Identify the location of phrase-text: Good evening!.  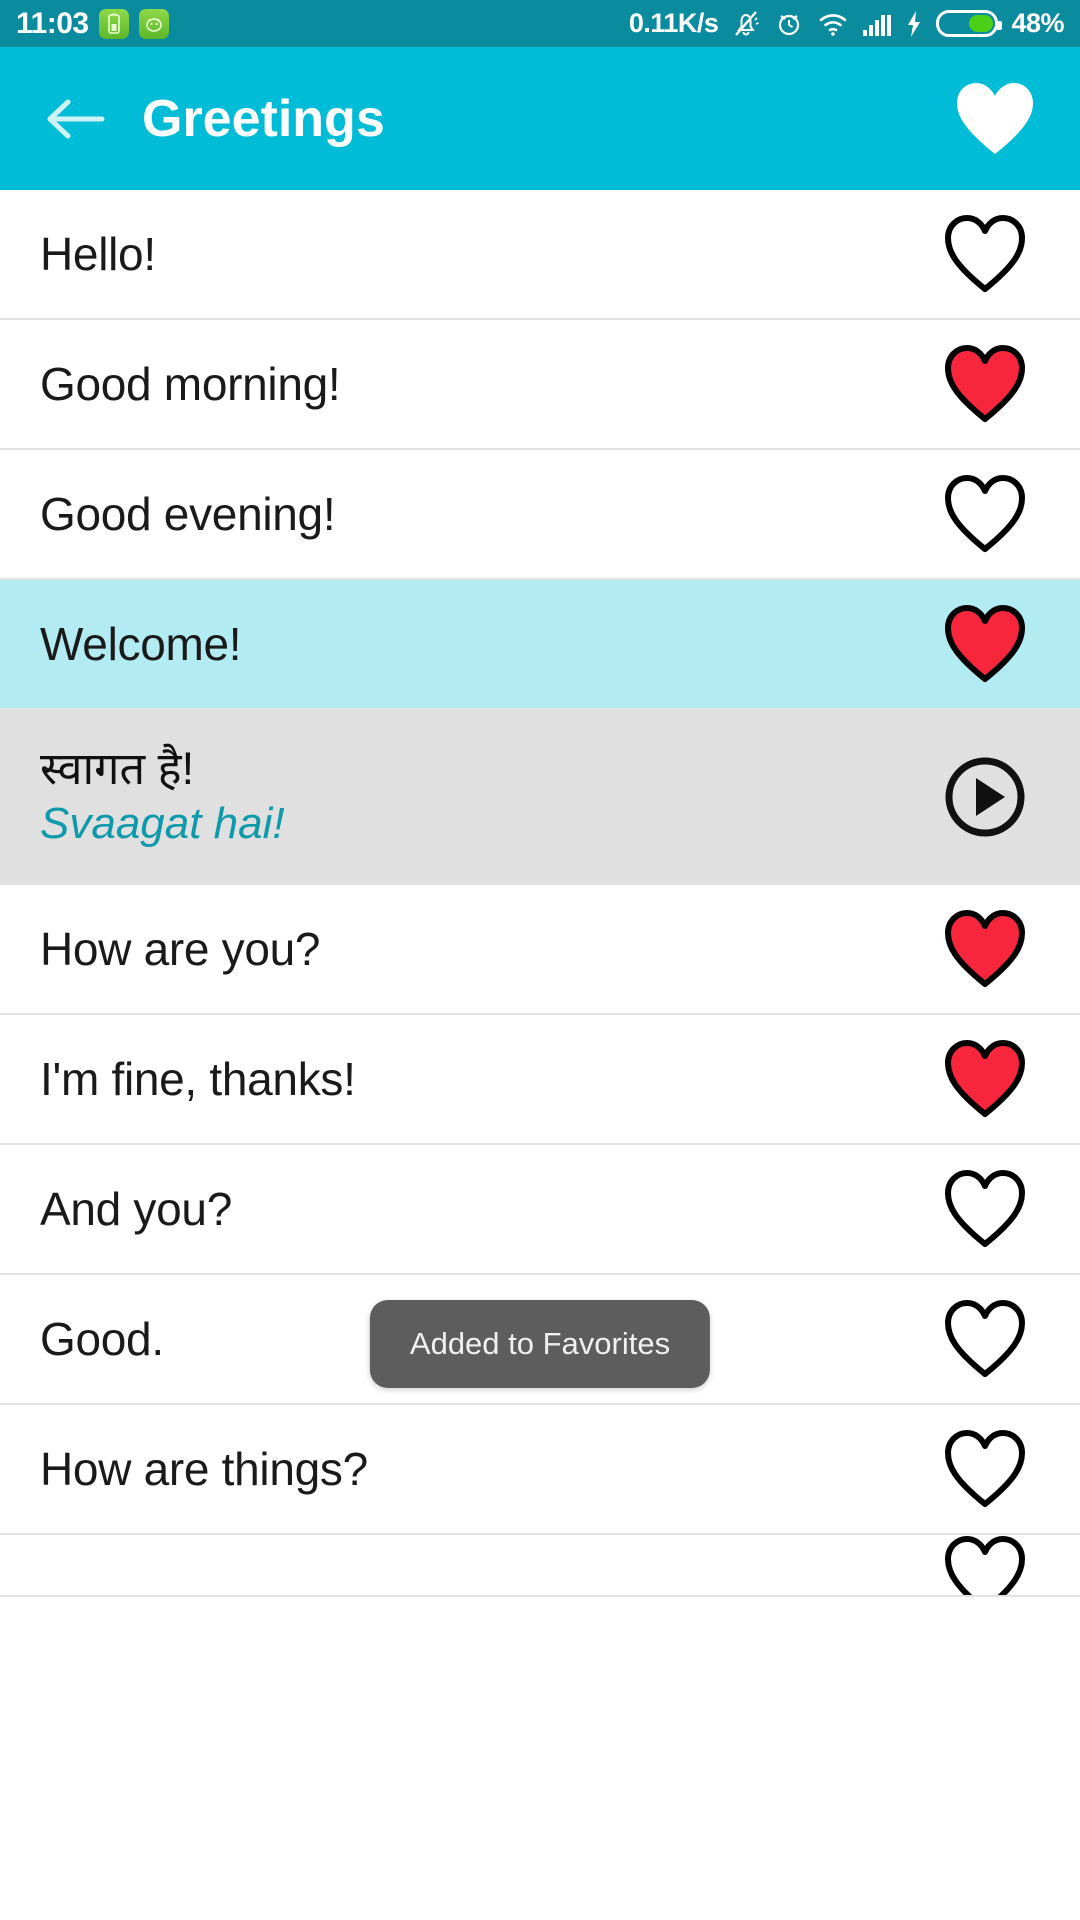
(188, 513).